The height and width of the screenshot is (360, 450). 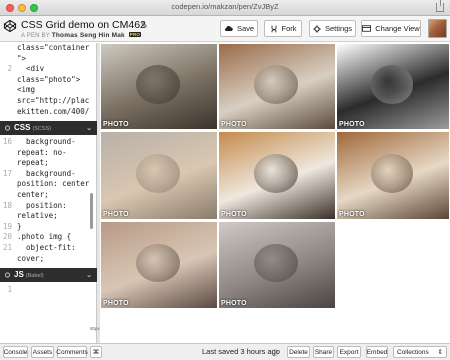 I want to click on pen-title: CSS Grid demo on CM462, so click(x=83, y=25).